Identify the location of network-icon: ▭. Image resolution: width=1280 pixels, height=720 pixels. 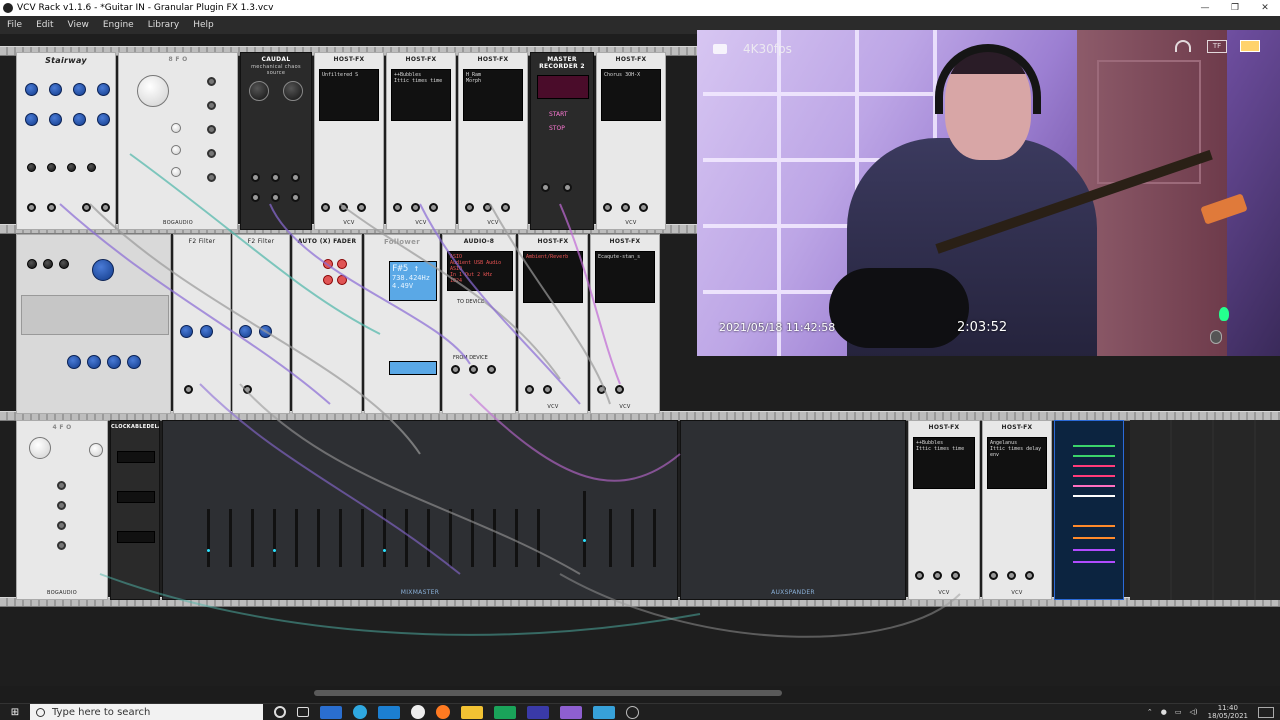
(1178, 712).